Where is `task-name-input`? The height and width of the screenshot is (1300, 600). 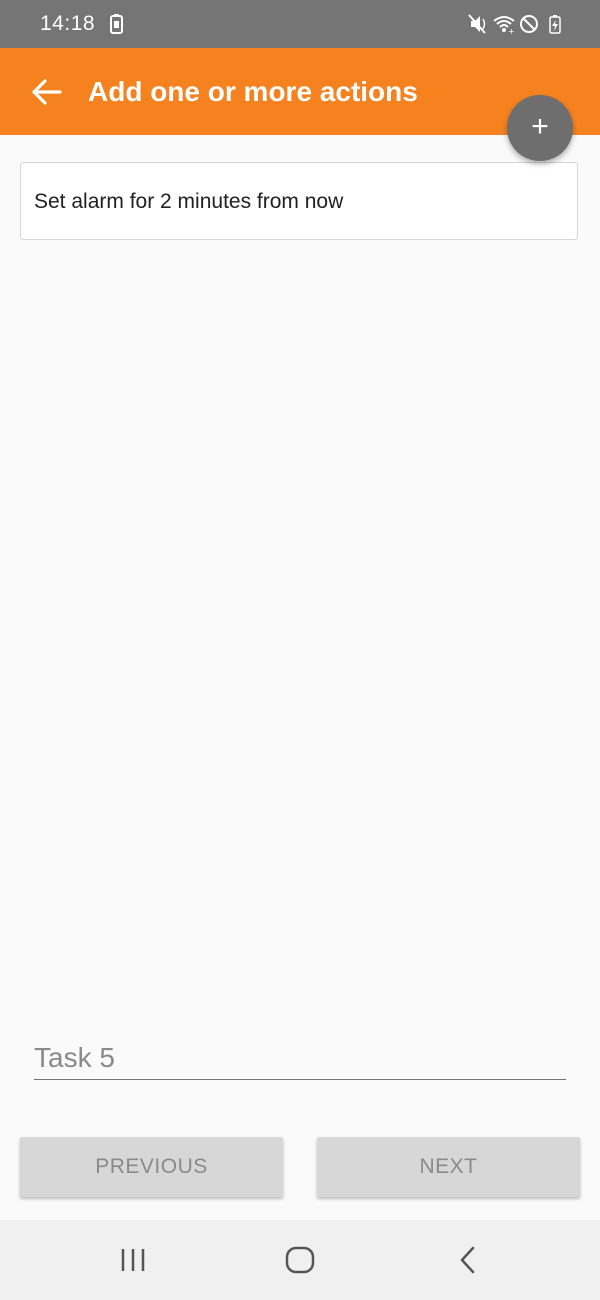 task-name-input is located at coordinates (300, 1058).